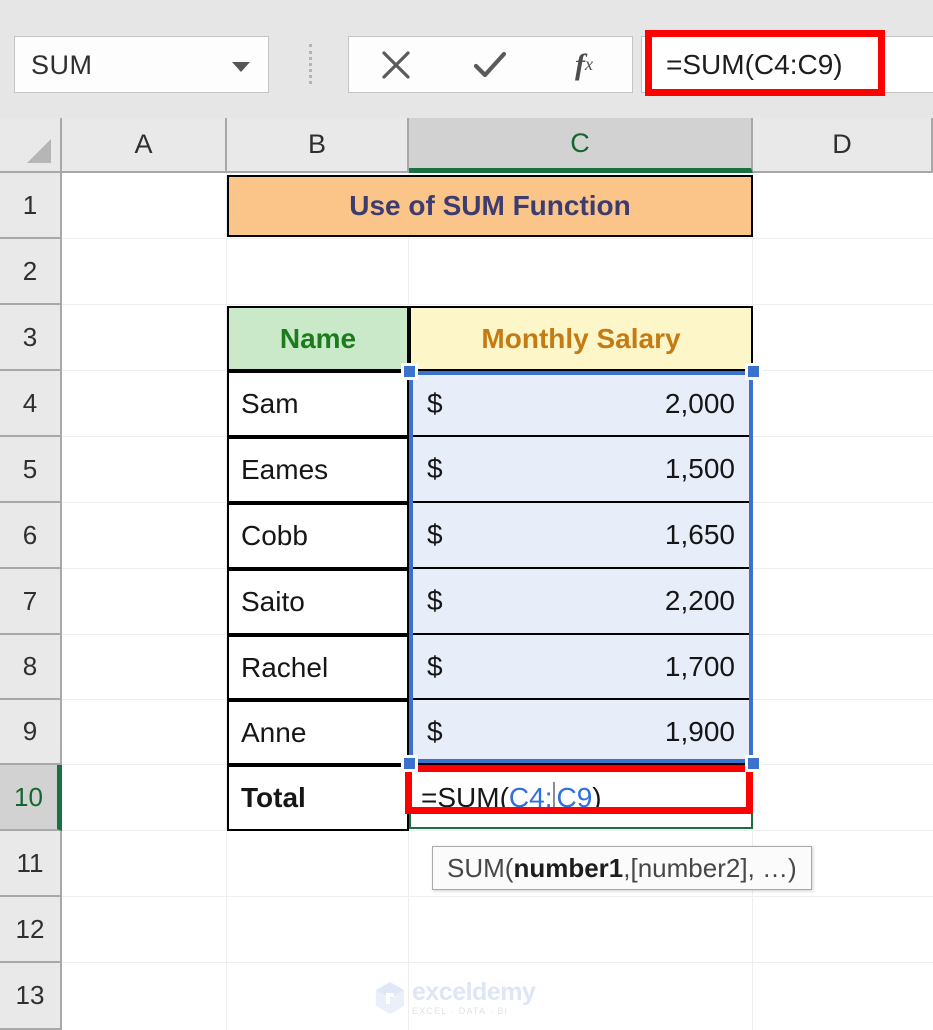  I want to click on fx-icon: fx, so click(584, 64).